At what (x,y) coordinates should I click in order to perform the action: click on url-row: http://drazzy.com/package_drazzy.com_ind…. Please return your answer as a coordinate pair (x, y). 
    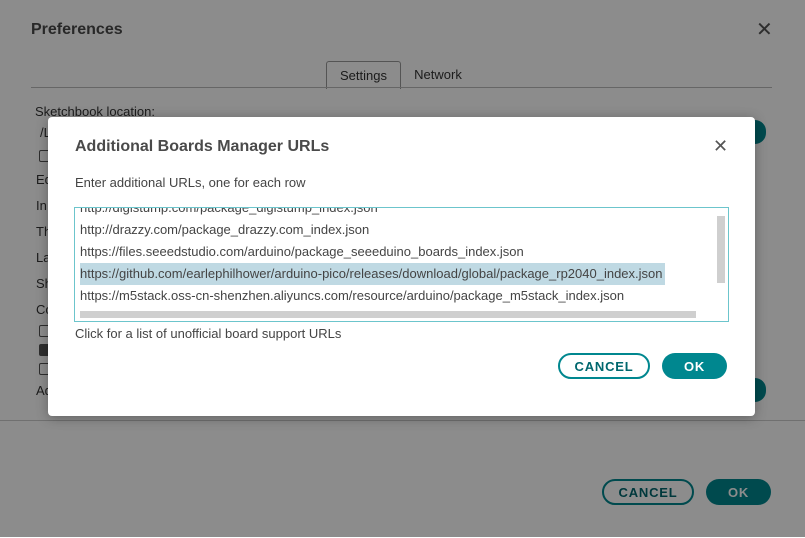
    Looking at the image, I should click on (224, 230).